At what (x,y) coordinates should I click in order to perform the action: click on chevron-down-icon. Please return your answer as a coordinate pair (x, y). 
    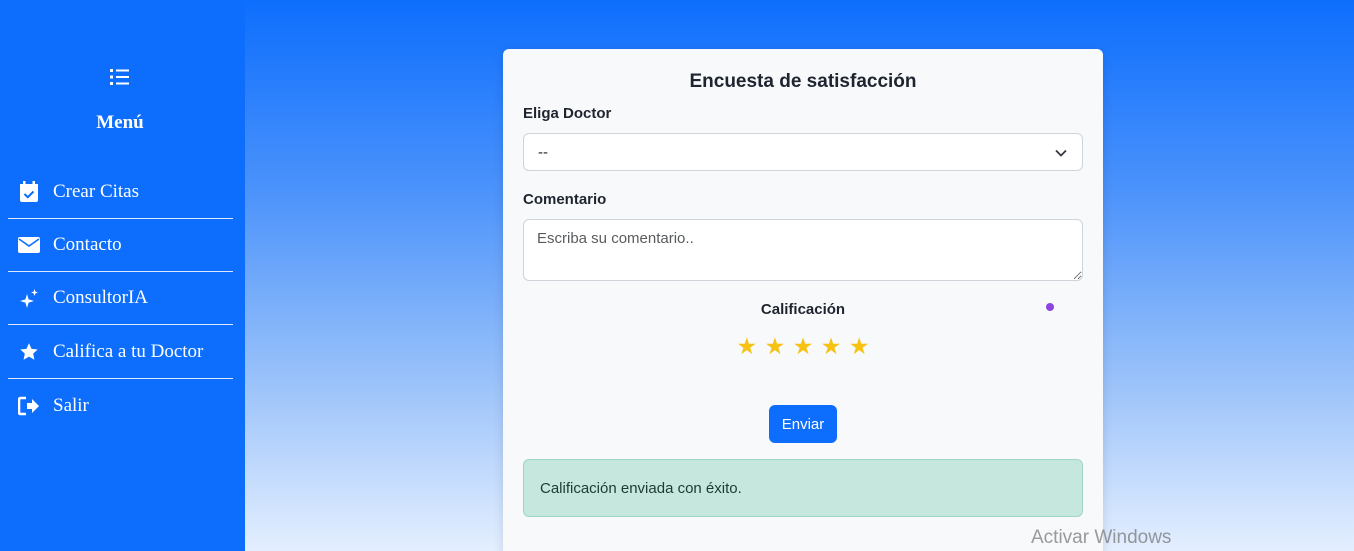
    Looking at the image, I should click on (1061, 153).